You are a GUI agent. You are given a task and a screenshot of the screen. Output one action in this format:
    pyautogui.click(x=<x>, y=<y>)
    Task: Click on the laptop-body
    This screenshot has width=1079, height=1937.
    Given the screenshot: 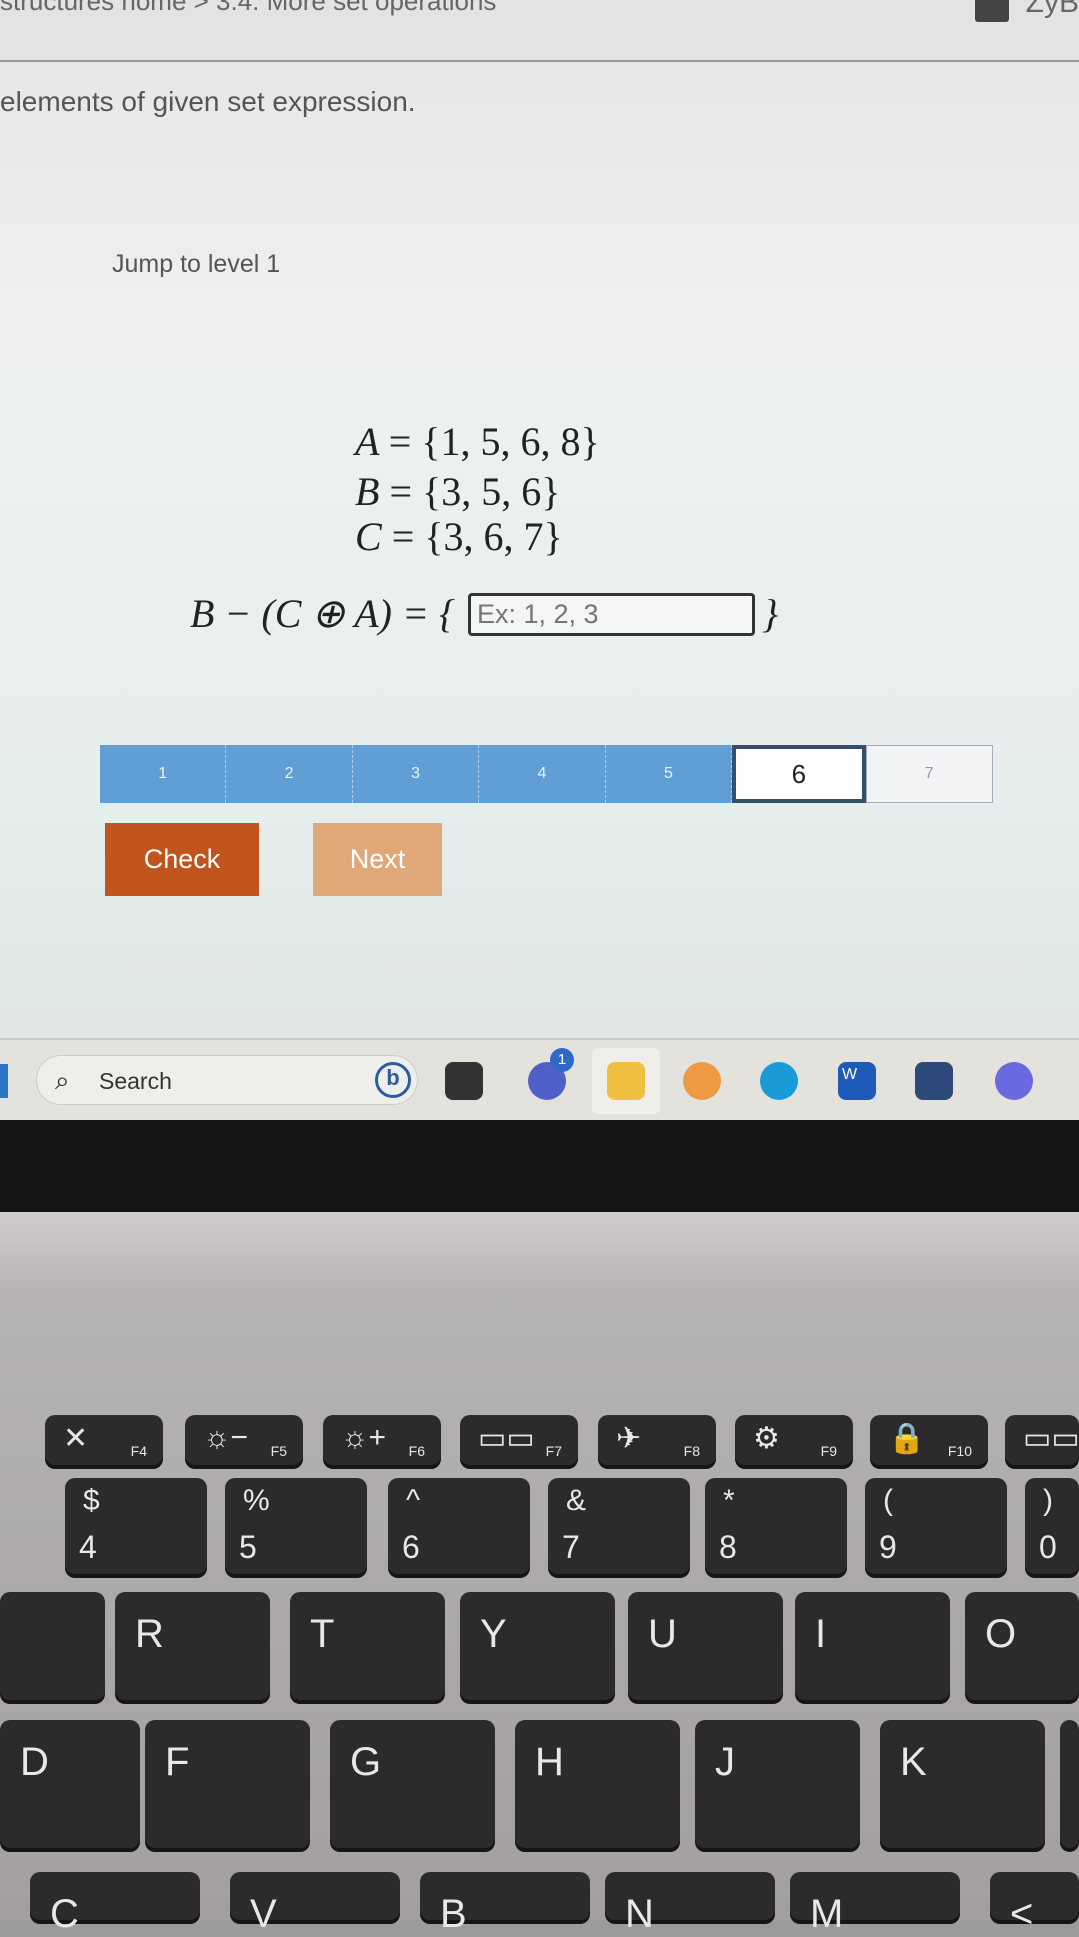 What is the action you would take?
    pyautogui.click(x=539, y=1250)
    